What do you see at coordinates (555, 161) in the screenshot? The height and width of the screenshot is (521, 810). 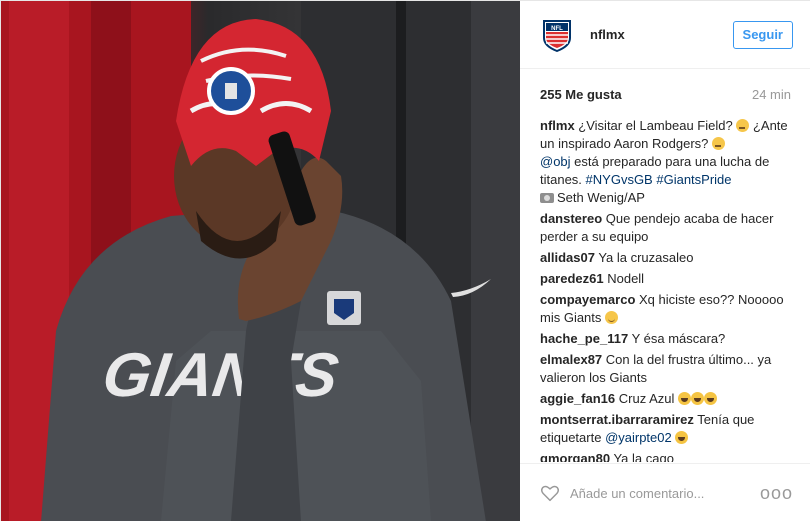 I see `mention-link: @obj` at bounding box center [555, 161].